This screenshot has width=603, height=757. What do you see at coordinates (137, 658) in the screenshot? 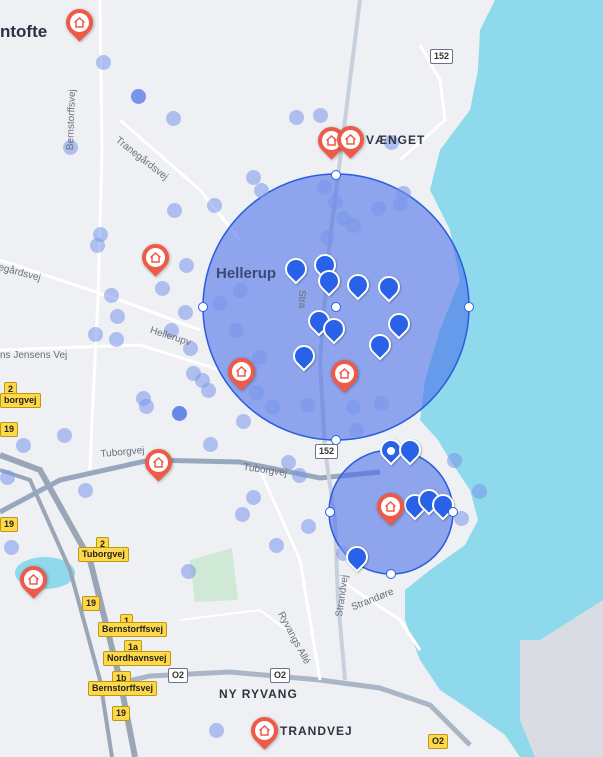
I see `route-shield: Nordhavnsvej` at bounding box center [137, 658].